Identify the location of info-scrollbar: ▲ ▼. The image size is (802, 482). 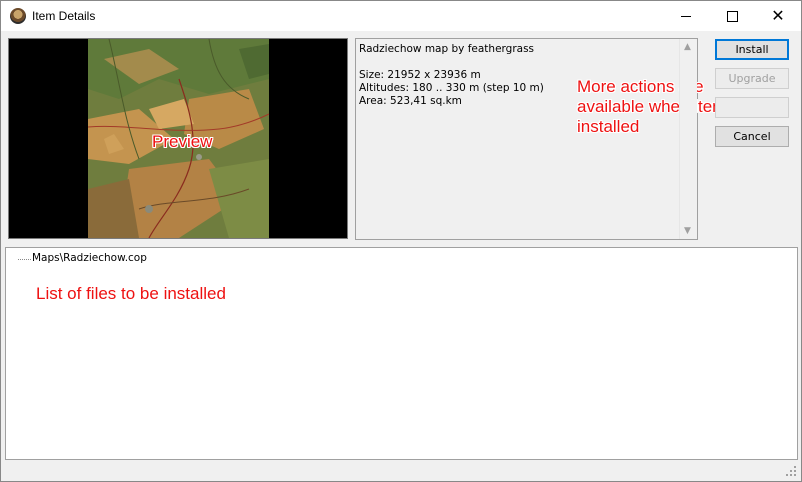
(688, 139).